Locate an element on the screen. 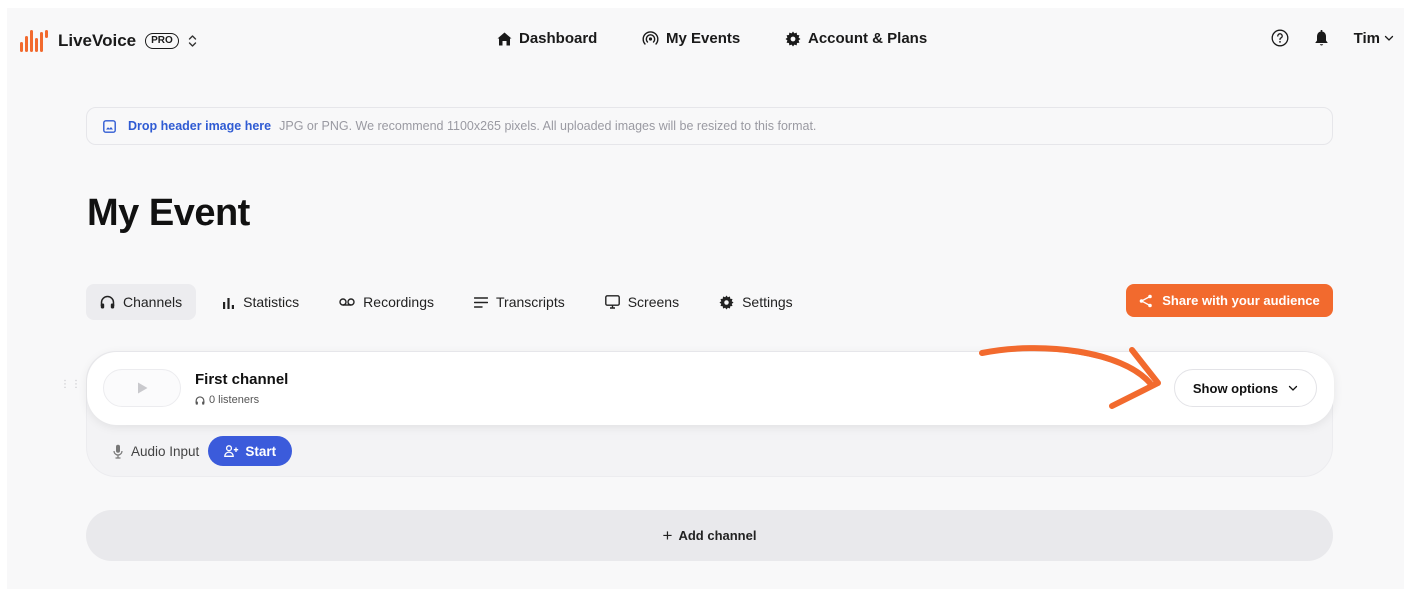 This screenshot has width=1404, height=589. start-button-label: Start is located at coordinates (261, 451).